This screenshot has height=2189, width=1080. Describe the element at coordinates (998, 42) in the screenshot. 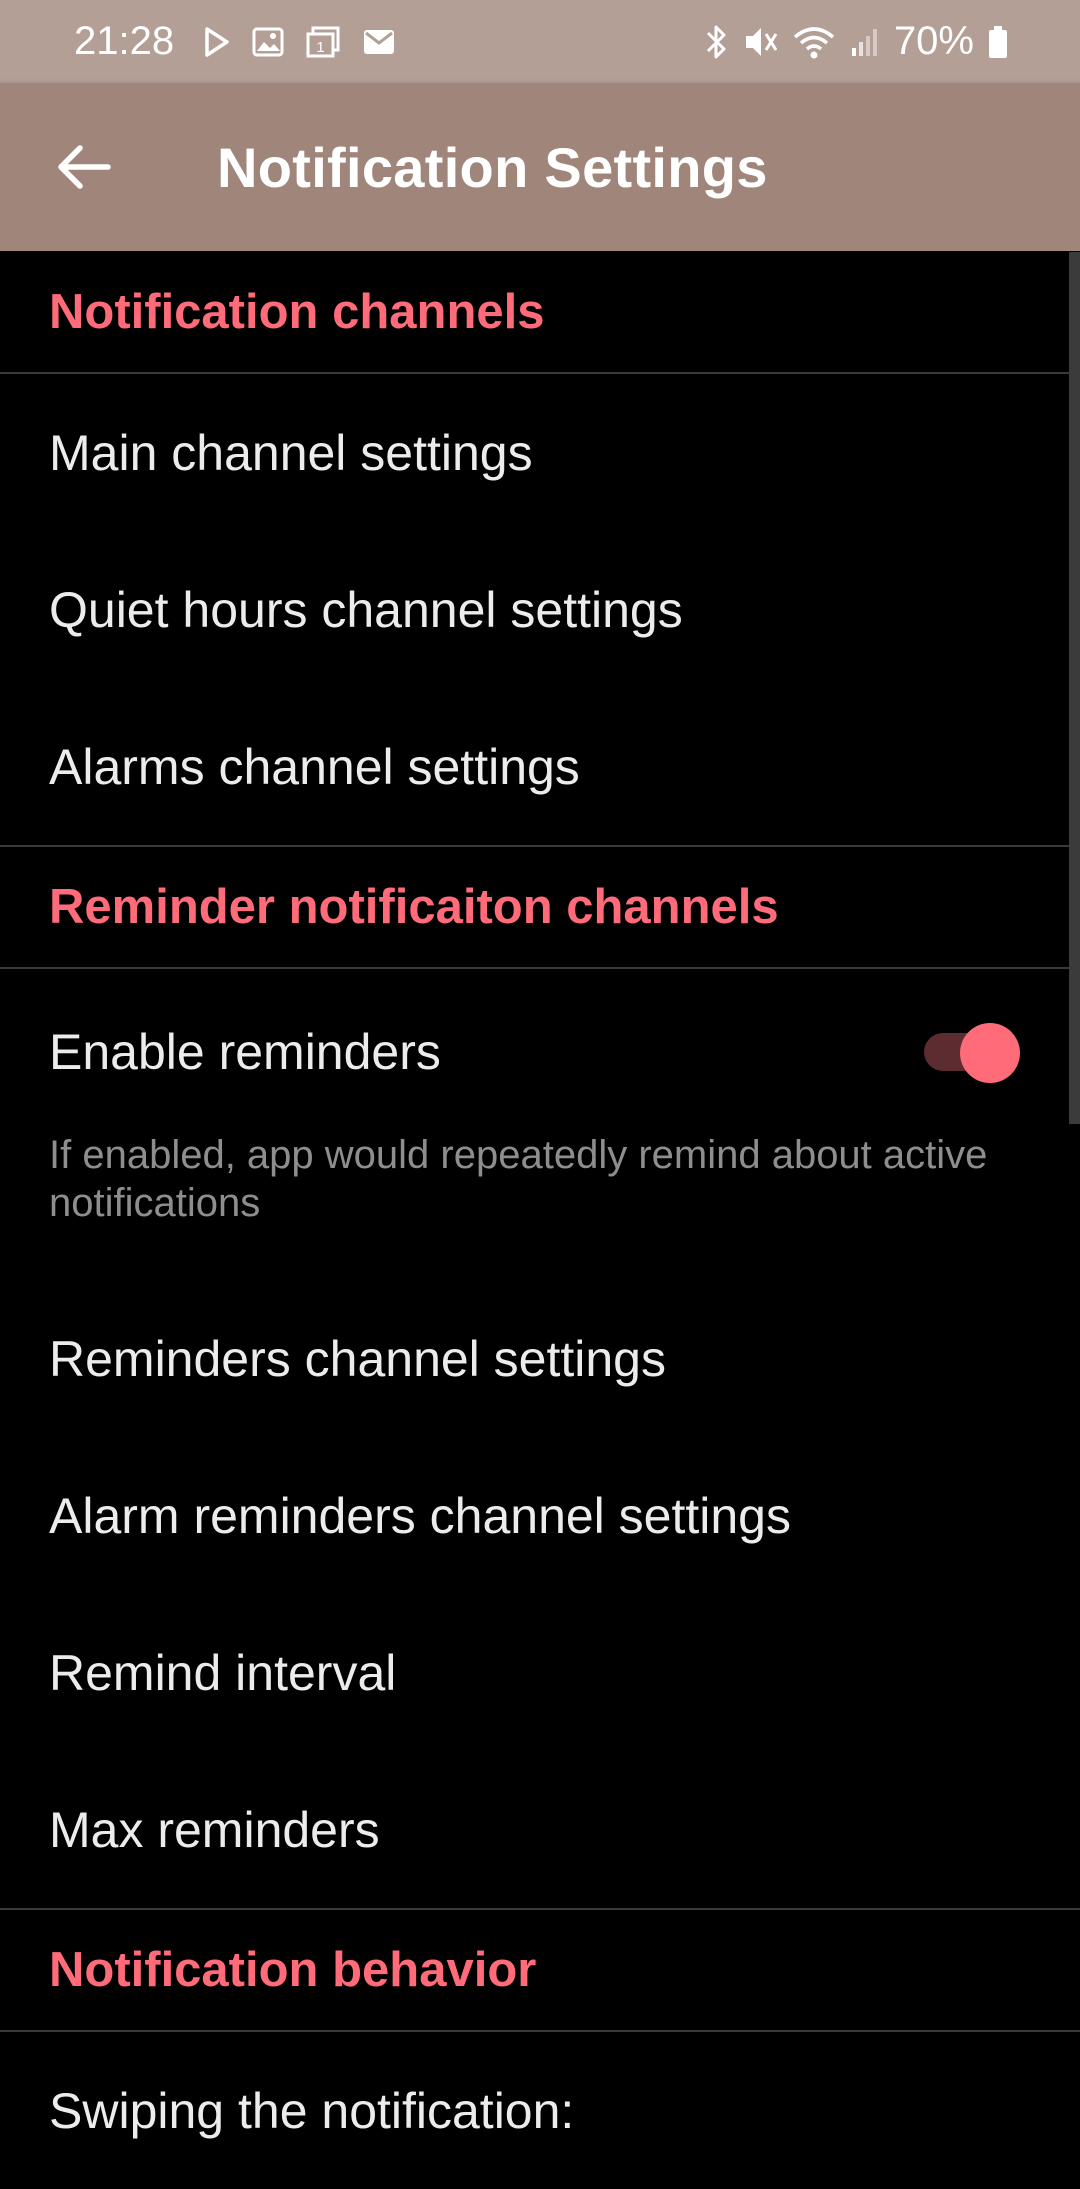

I see `battery-icon` at that location.